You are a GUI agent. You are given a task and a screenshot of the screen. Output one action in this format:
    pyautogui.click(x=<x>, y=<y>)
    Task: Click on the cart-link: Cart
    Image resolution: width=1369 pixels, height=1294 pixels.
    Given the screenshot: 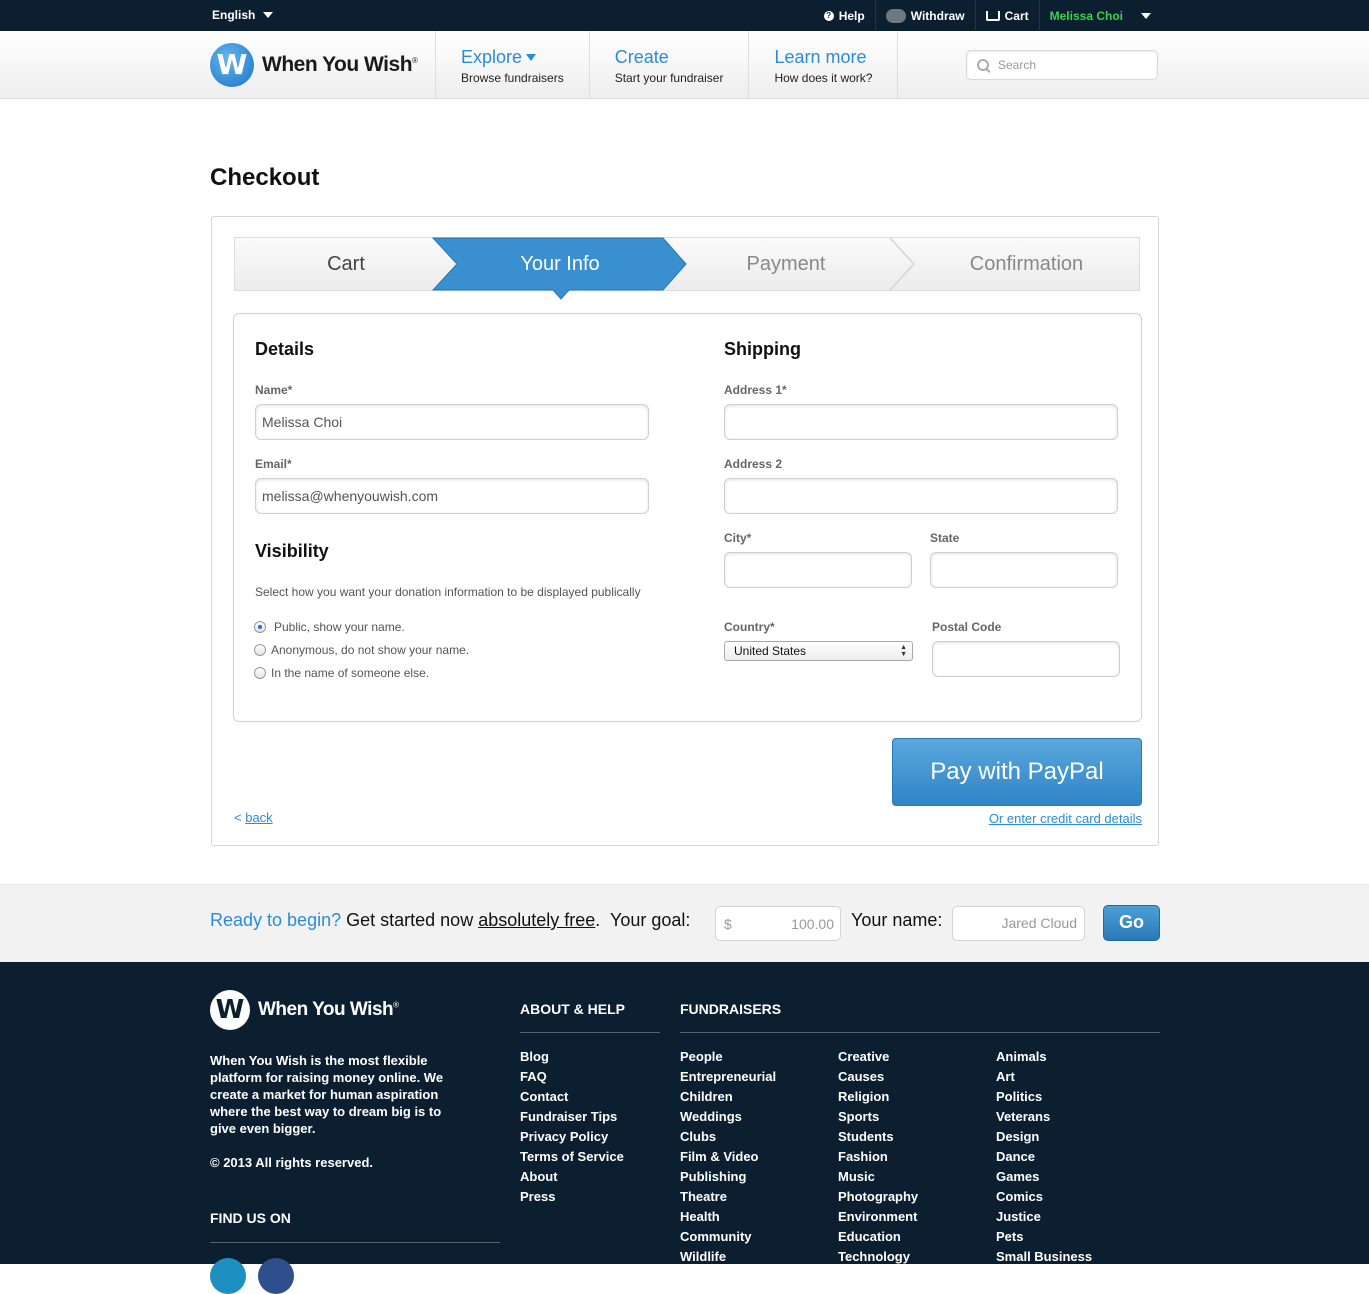 What is the action you would take?
    pyautogui.click(x=1008, y=15)
    